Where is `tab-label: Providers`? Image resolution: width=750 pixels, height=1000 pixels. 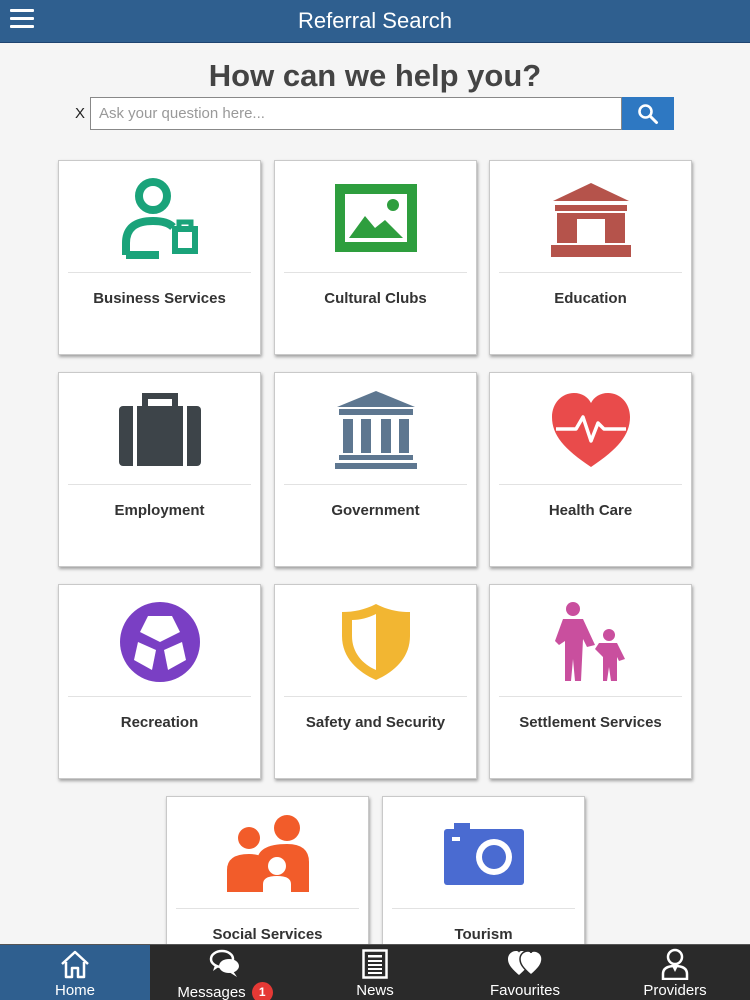 tab-label: Providers is located at coordinates (675, 990).